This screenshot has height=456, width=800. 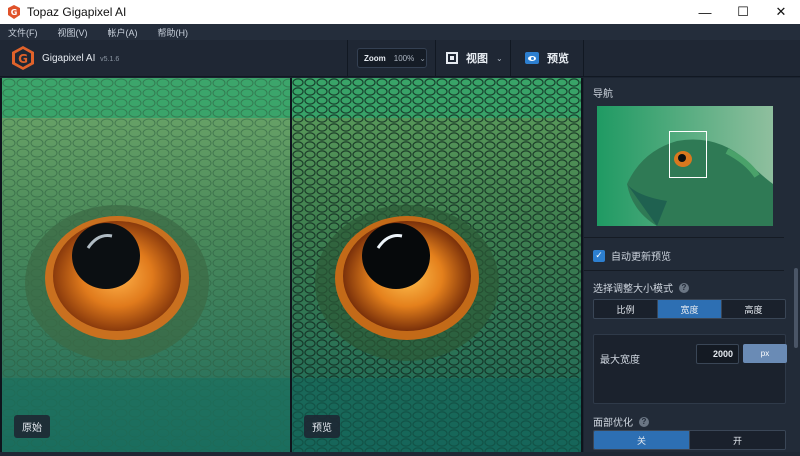 What do you see at coordinates (781, 12) in the screenshot?
I see `close-button: ✕` at bounding box center [781, 12].